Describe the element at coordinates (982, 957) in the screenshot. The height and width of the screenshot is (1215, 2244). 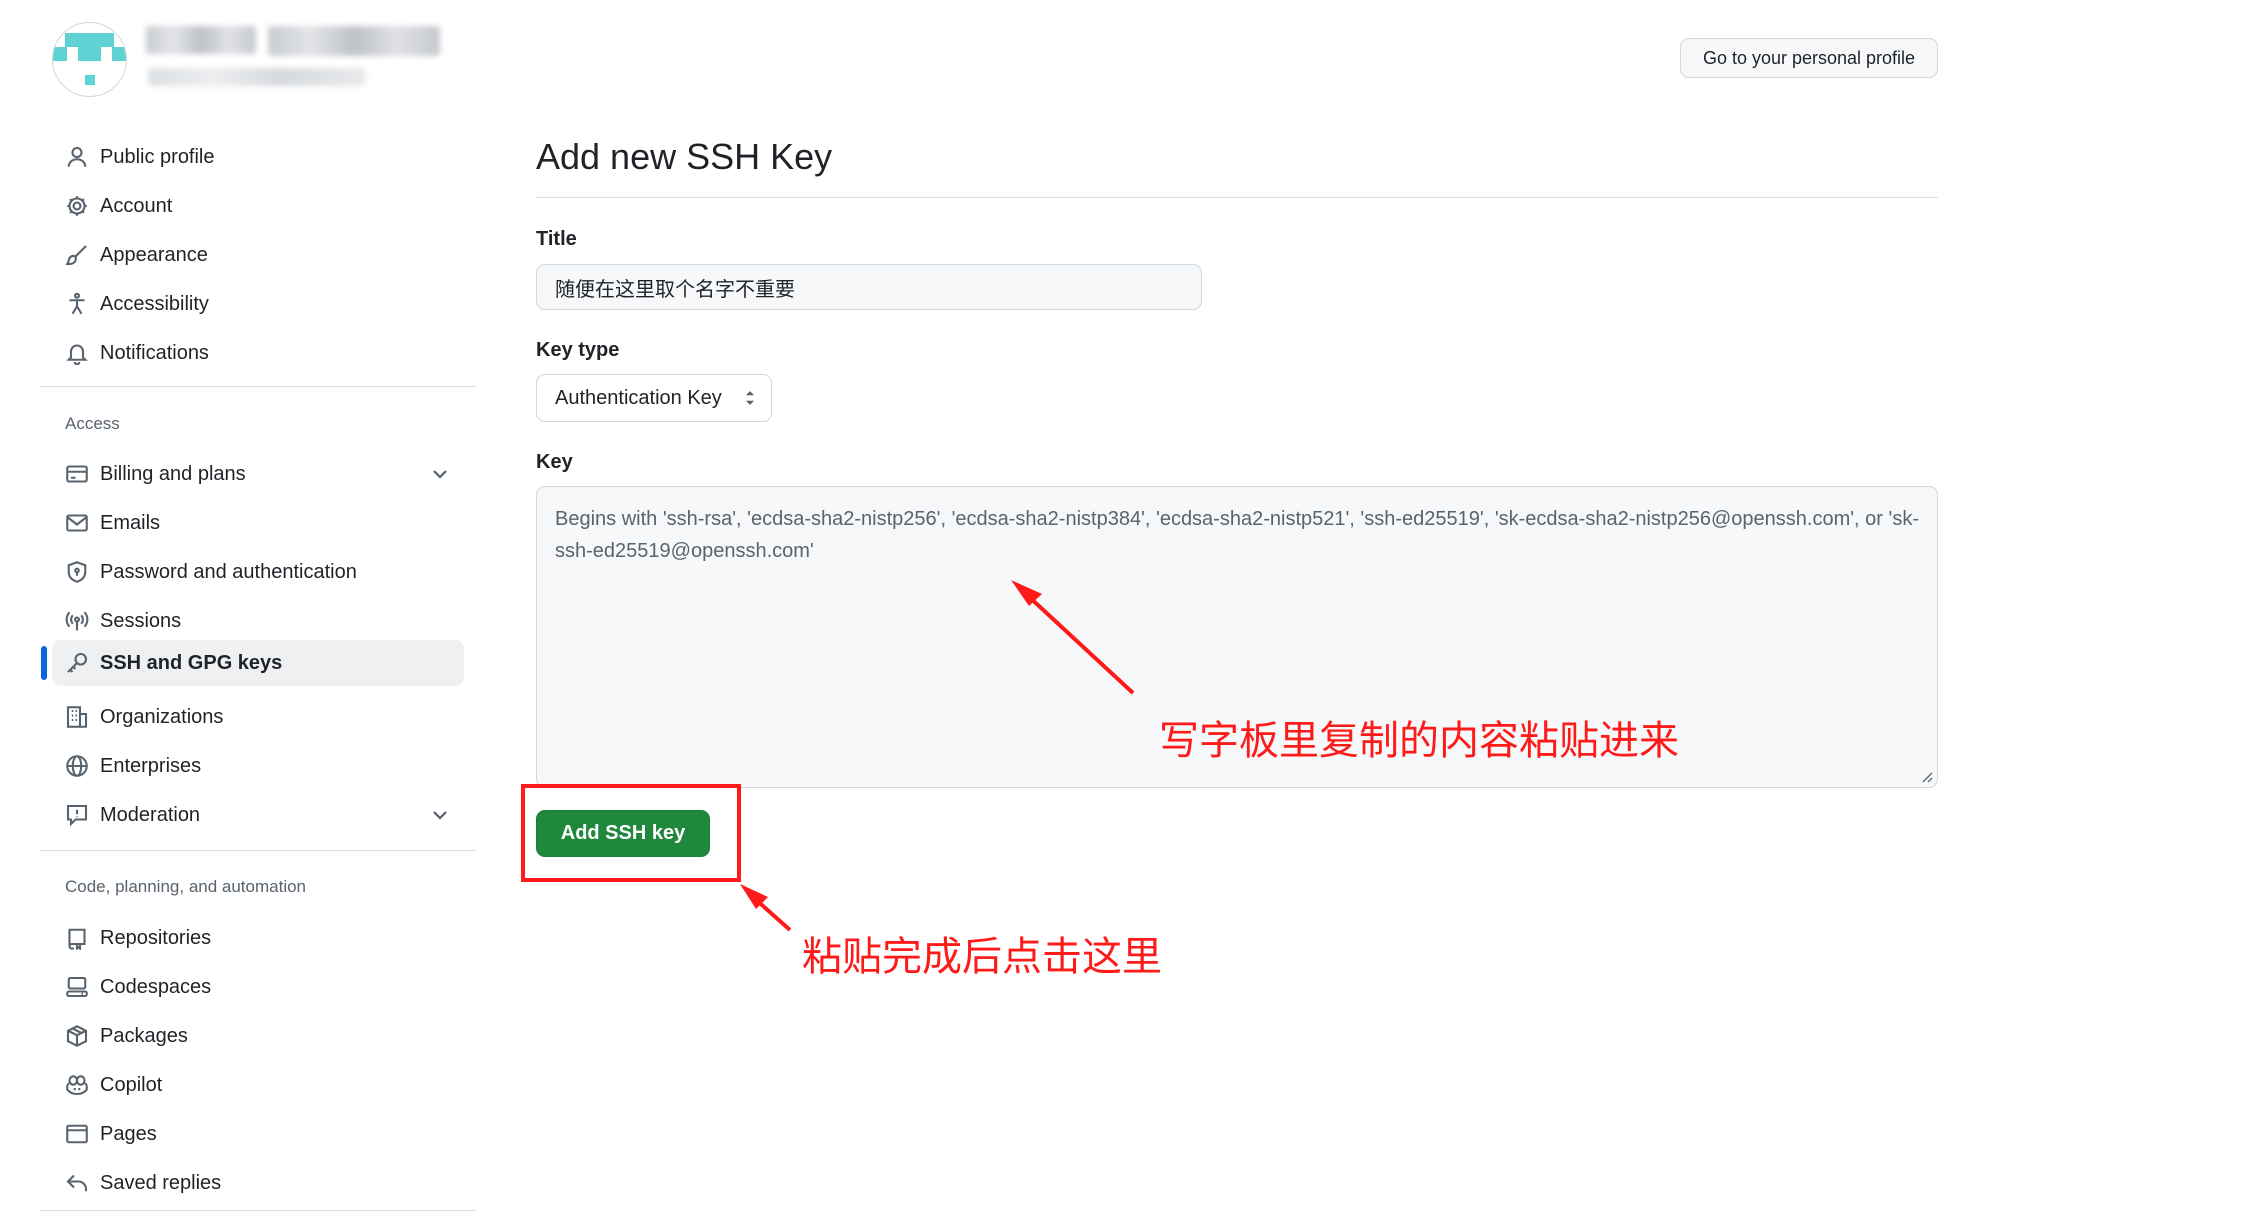
I see `annotation-click-hint: 粘贴完成后点击这里` at that location.